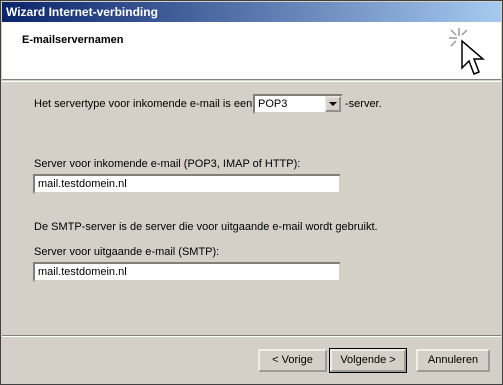 The width and height of the screenshot is (503, 385). I want to click on wizard-header: E-mailservernamen, so click(251, 51).